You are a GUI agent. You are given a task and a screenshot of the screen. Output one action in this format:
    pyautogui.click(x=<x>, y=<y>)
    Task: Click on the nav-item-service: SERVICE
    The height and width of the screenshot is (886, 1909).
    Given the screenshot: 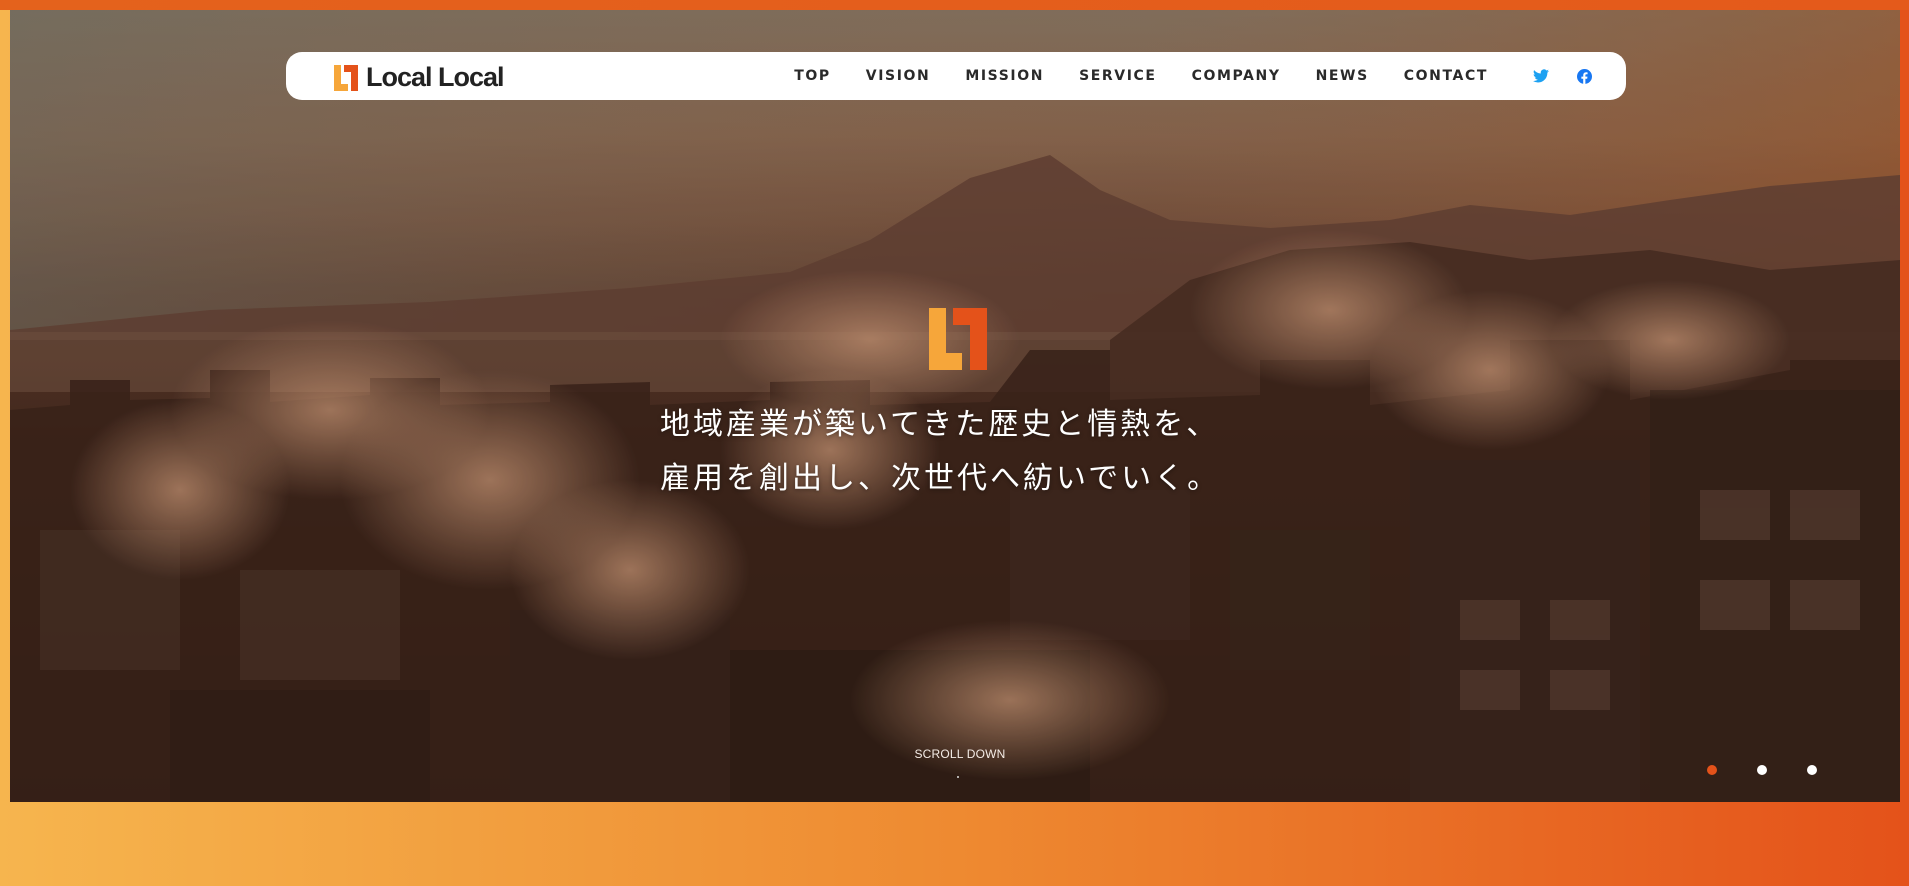 What is the action you would take?
    pyautogui.click(x=1118, y=76)
    